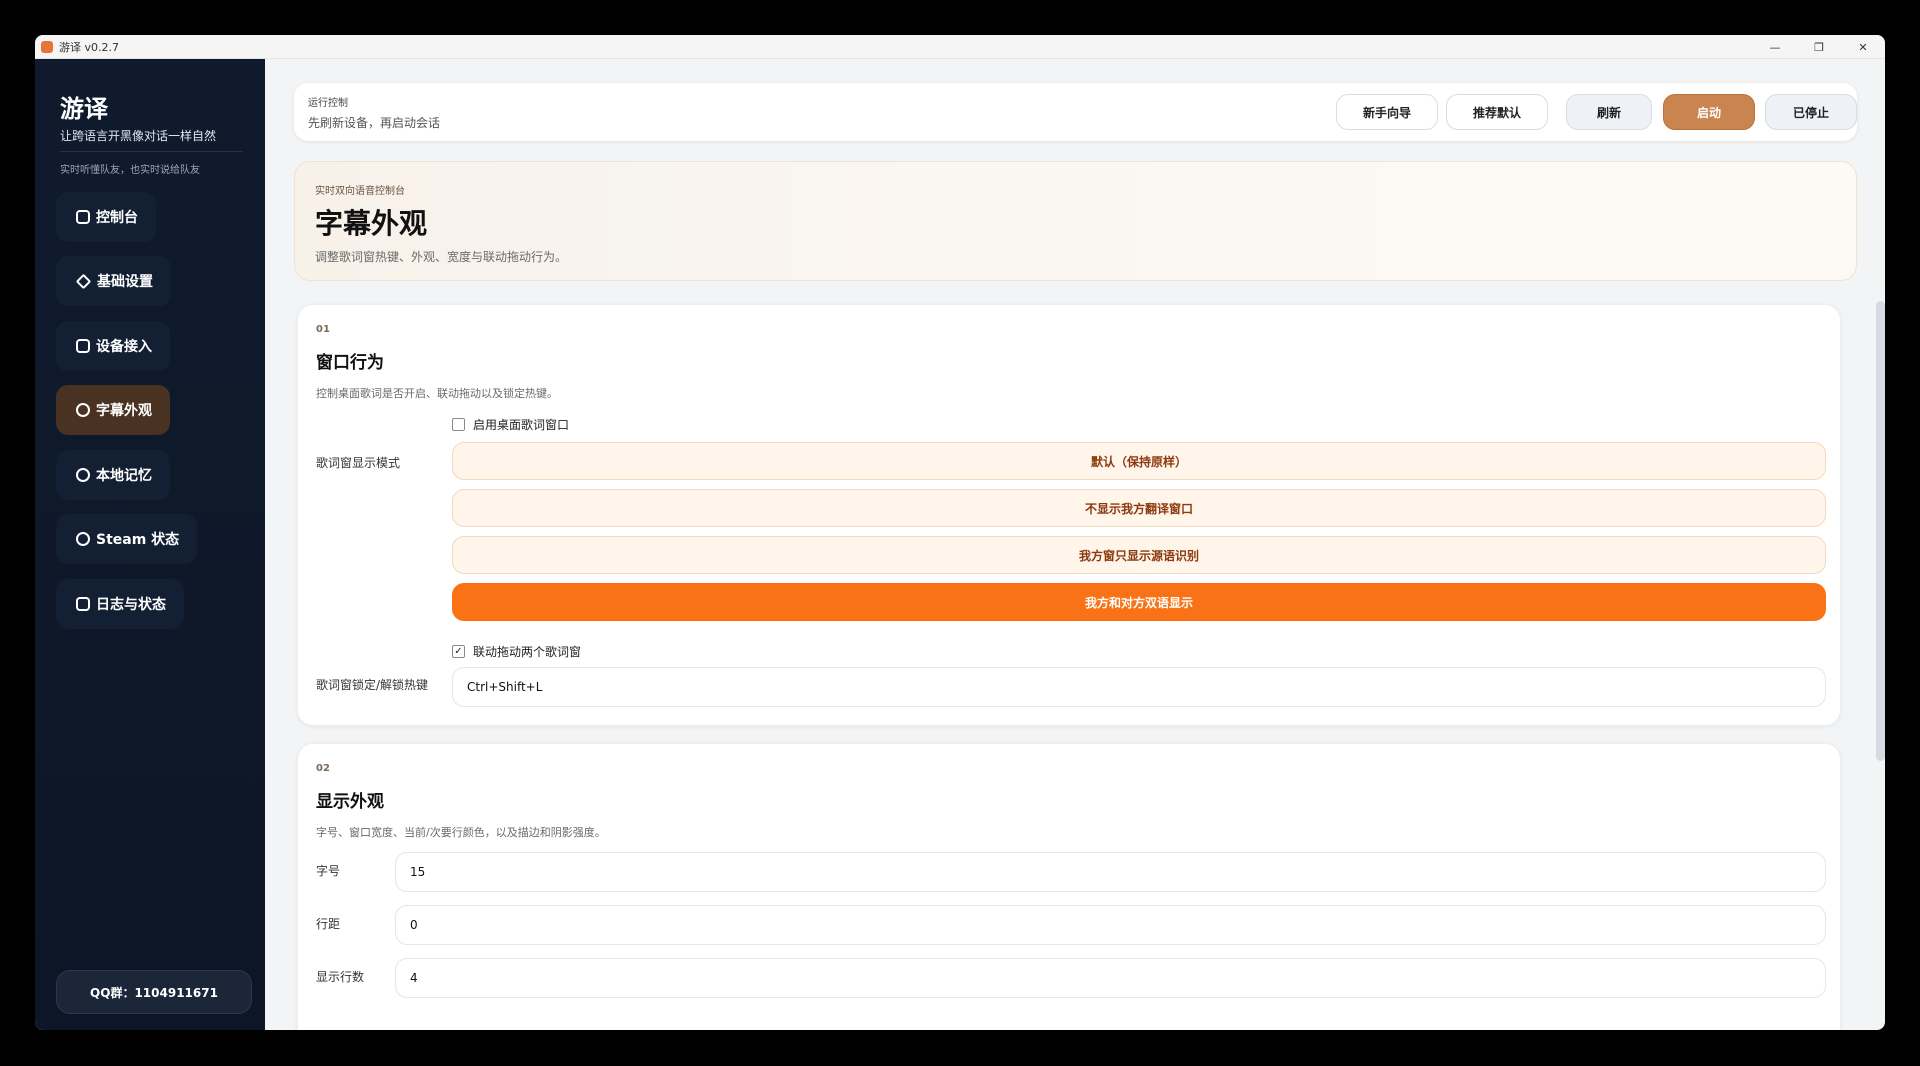 The height and width of the screenshot is (1066, 1920). I want to click on page-header: 实时双向语音控制台 字幕外观 调整歌词窗热键、外观、宽度与联动拖动行为。, so click(1075, 221).